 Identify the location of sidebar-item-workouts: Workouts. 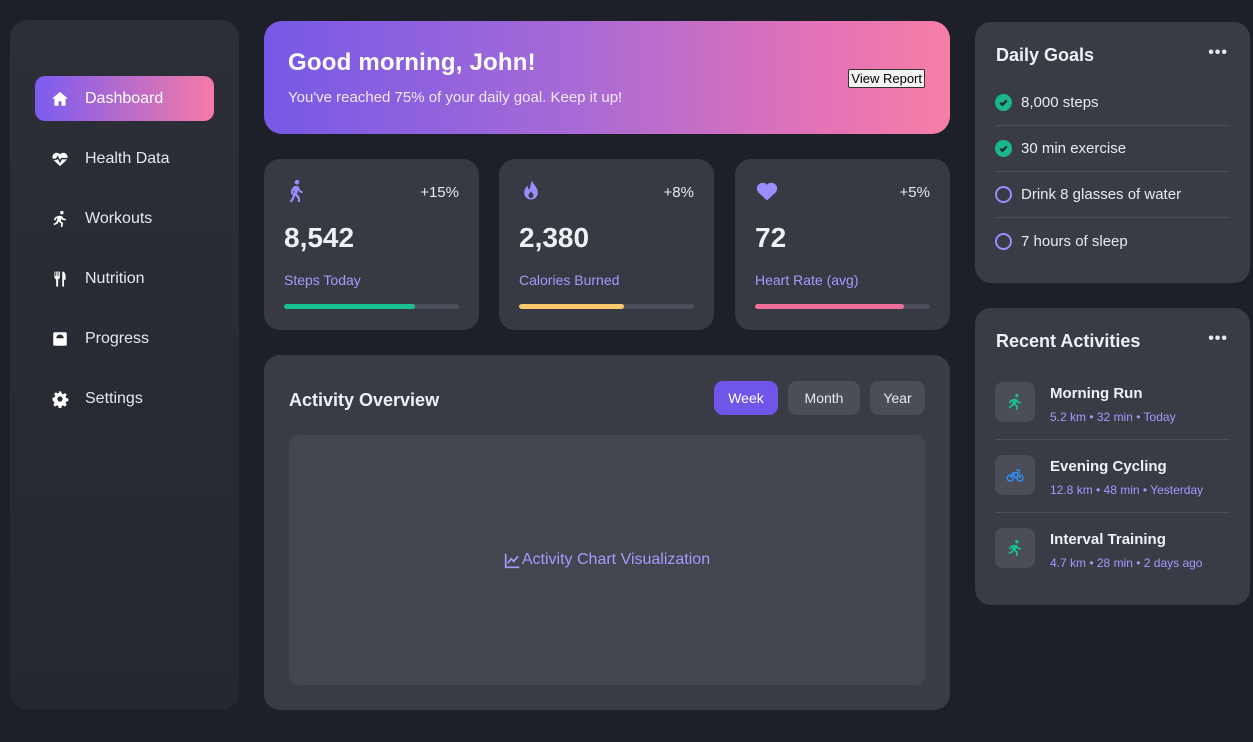
(124, 218).